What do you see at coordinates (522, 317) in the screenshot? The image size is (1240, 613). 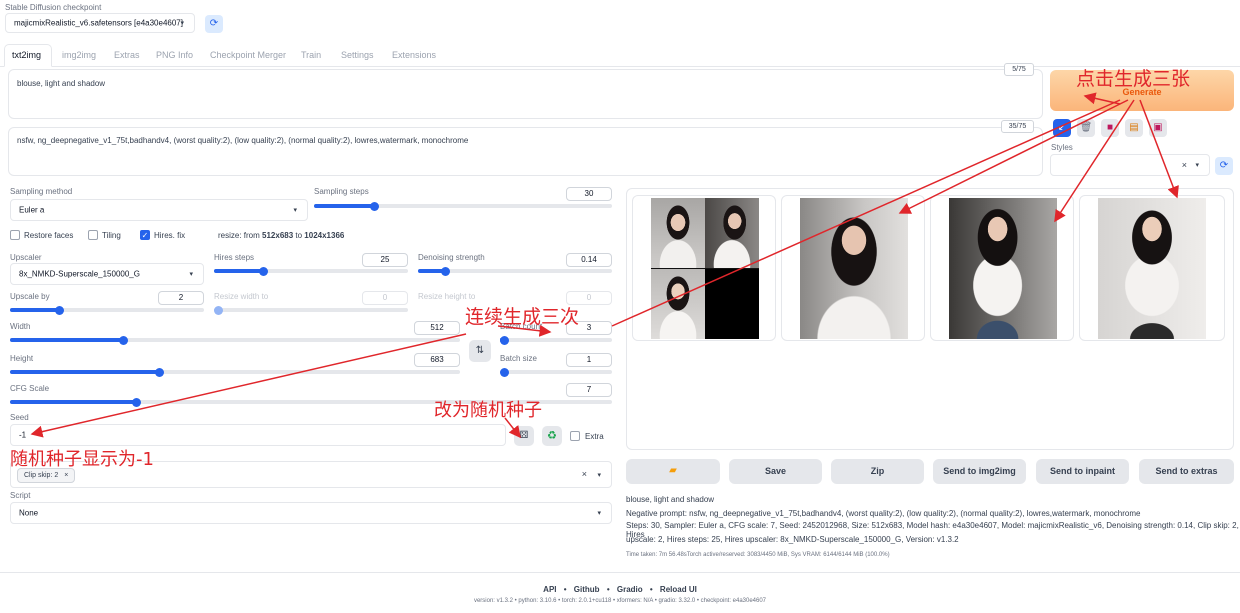 I see `annotation-batch-three: 连续生成三次` at bounding box center [522, 317].